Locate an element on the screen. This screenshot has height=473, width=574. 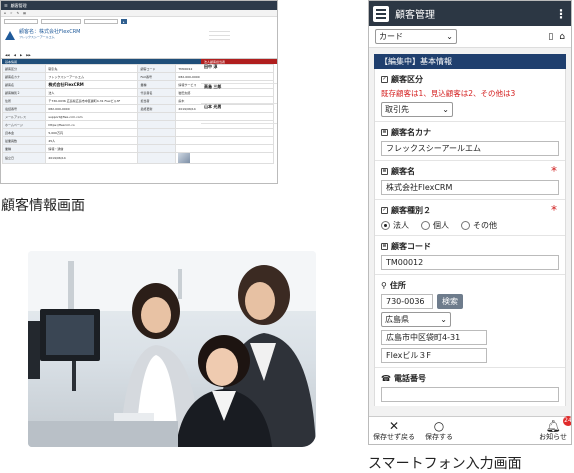
phone-title: 顧客管理 is located at coordinates (415, 15).